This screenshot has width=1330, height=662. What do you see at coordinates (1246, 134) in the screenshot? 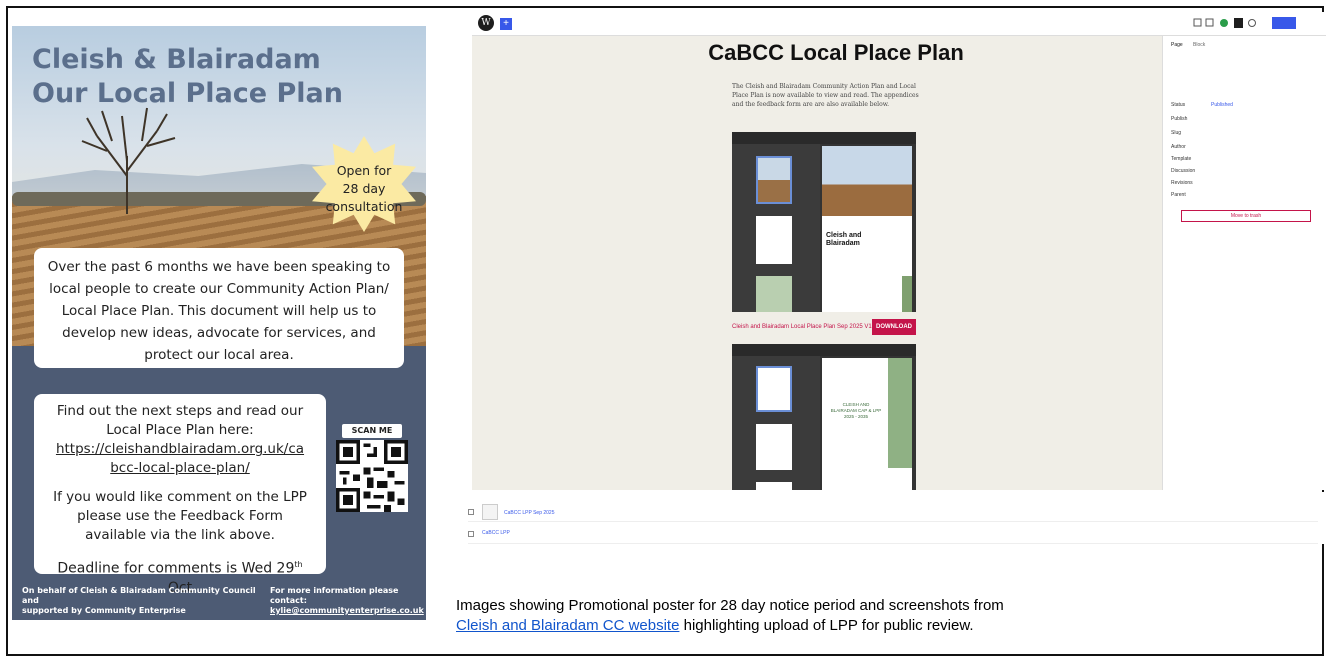
I see `sidebar-row: Slug` at bounding box center [1246, 134].